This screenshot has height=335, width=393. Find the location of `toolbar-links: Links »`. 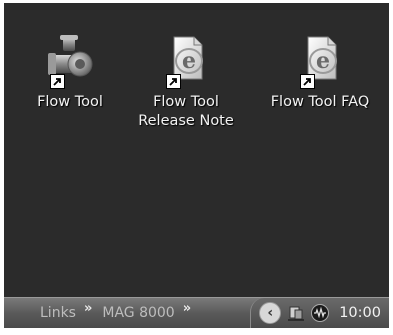

toolbar-links: Links » is located at coordinates (62, 313).